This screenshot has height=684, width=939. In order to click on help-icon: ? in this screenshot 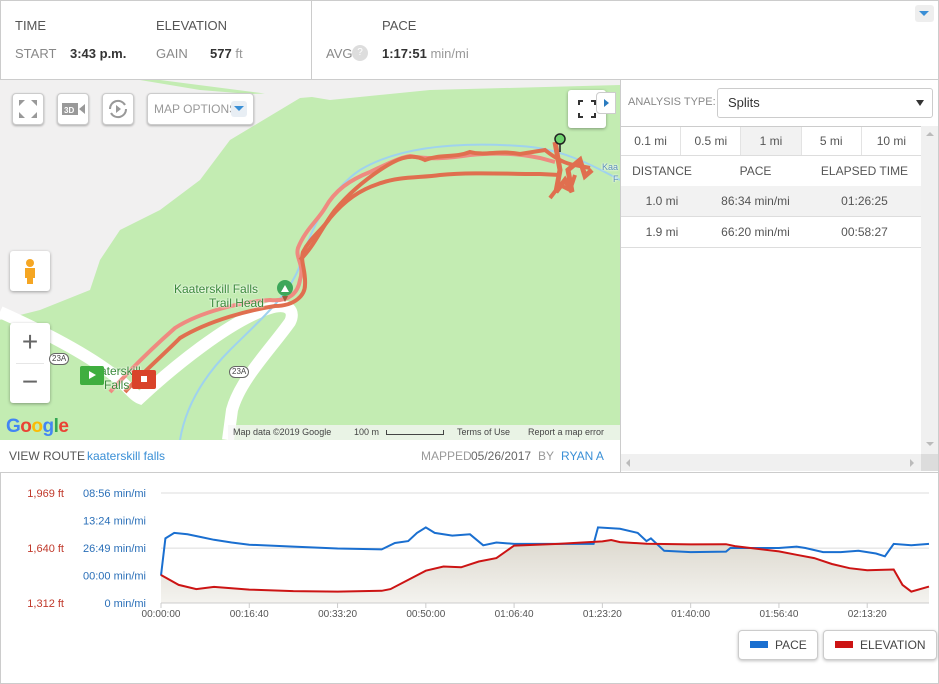, I will do `click(360, 53)`.